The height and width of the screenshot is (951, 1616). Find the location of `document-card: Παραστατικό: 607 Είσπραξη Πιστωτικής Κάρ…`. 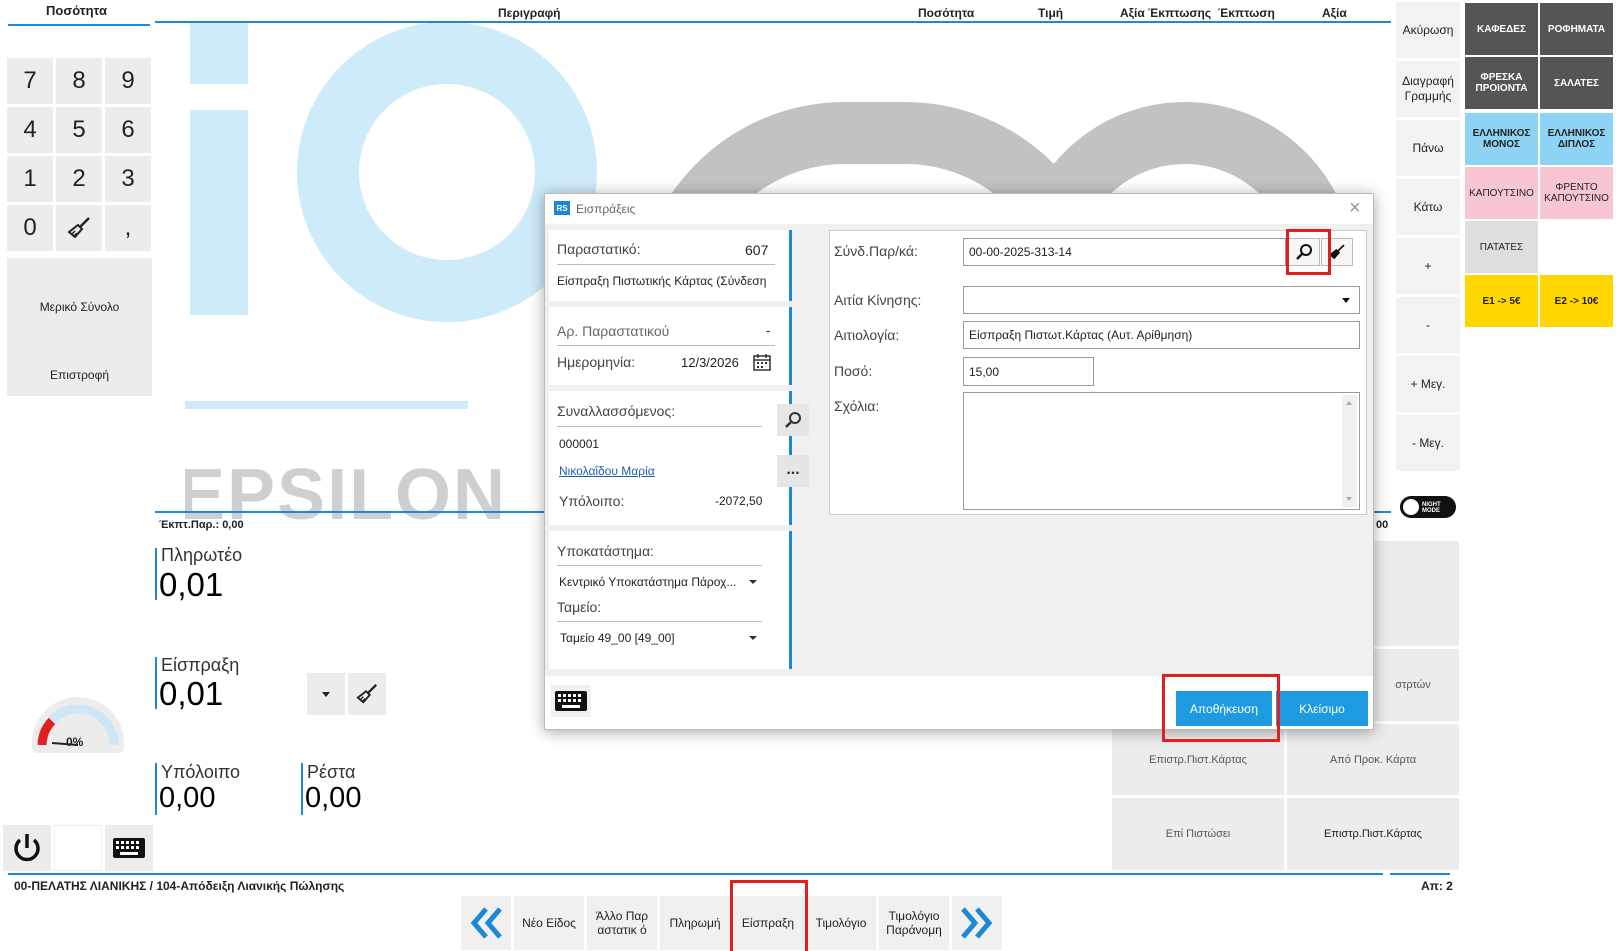

document-card: Παραστατικό: 607 Είσπραξη Πιστωτικής Κάρ… is located at coordinates (670, 265).